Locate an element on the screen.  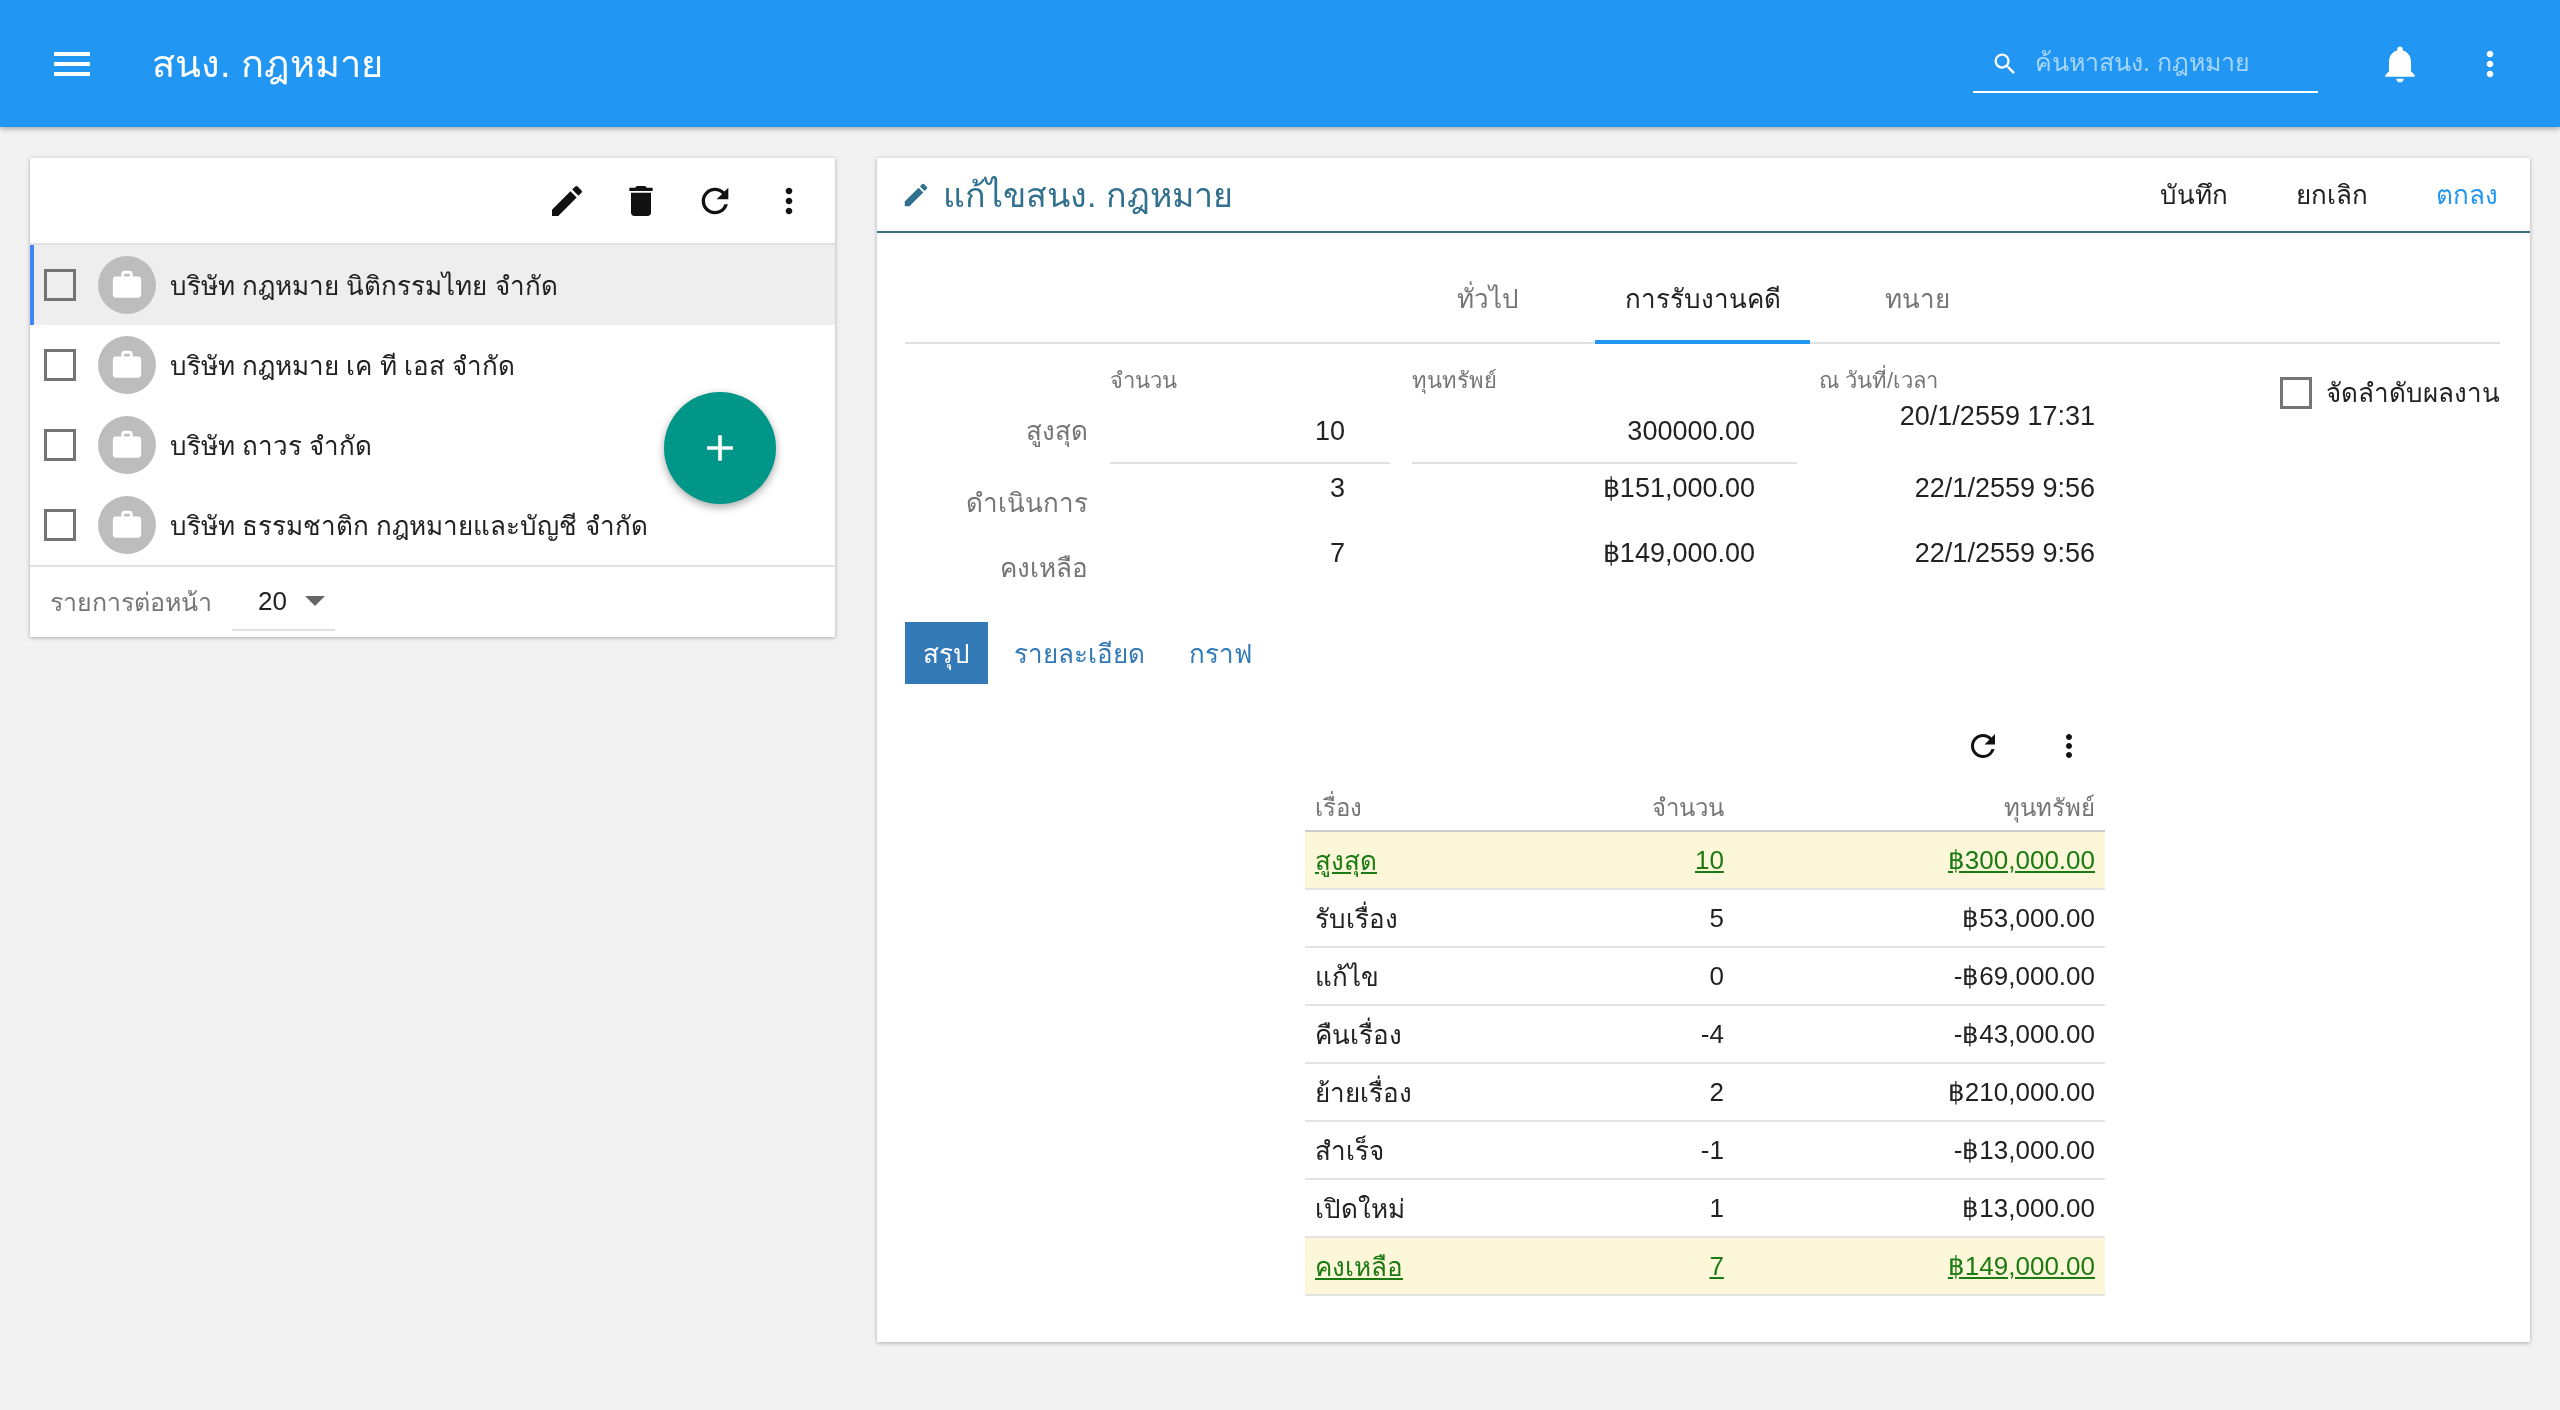
count-text: 7 is located at coordinates (1337, 553).